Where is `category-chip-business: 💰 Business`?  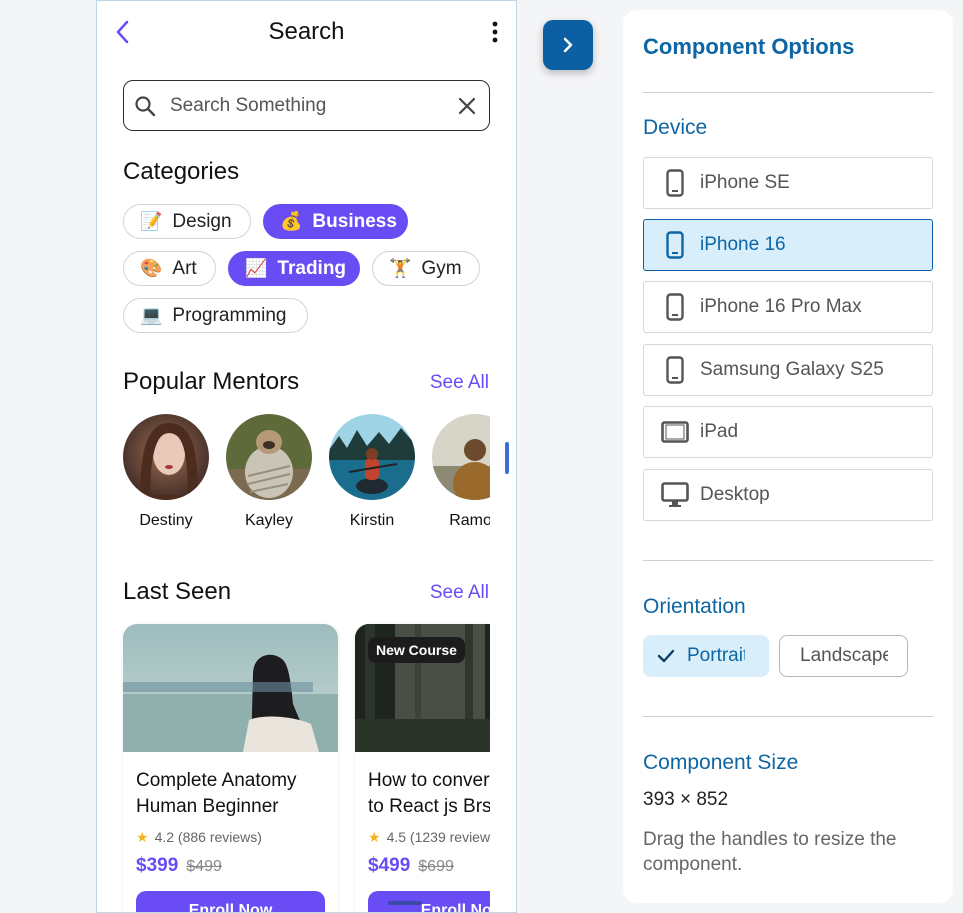 category-chip-business: 💰 Business is located at coordinates (335, 221).